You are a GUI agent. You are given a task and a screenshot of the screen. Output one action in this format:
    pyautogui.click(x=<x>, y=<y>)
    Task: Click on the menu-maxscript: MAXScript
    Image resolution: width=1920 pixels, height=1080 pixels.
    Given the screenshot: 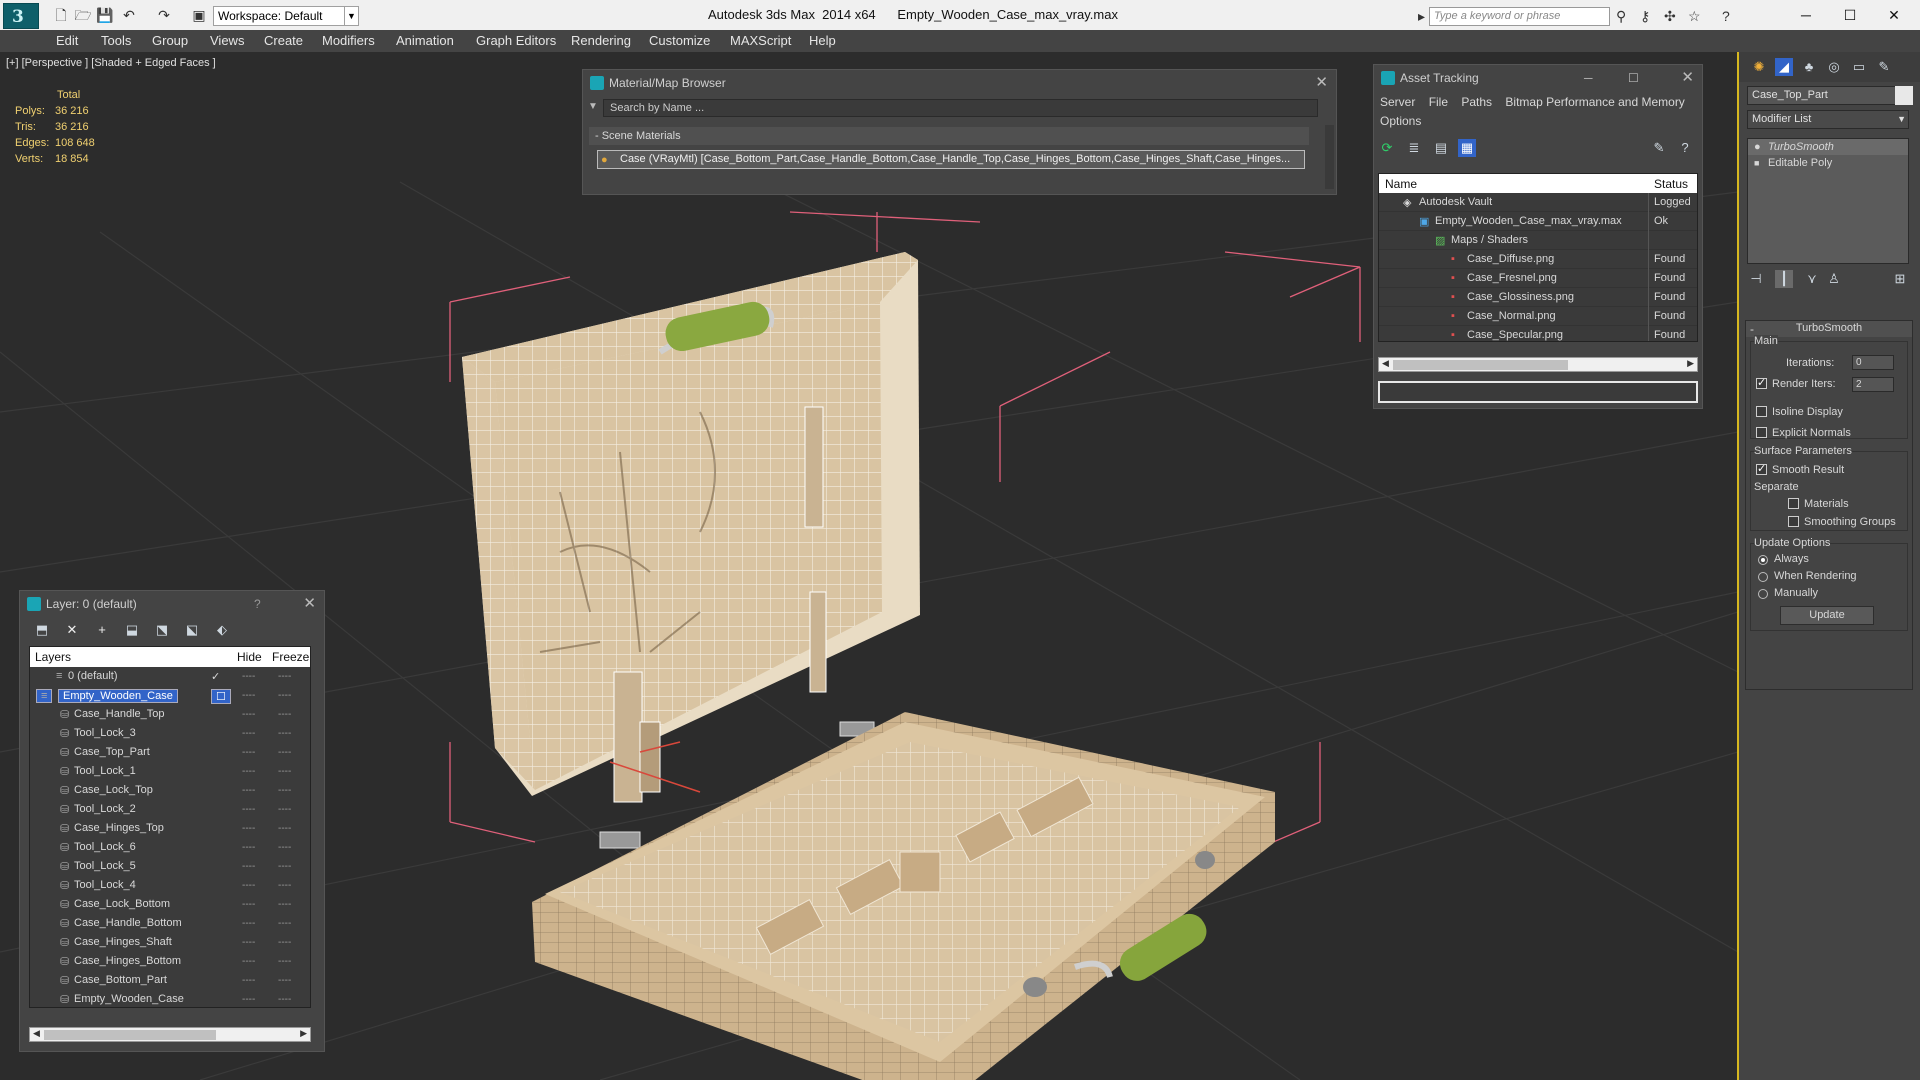 What is the action you would take?
    pyautogui.click(x=760, y=40)
    